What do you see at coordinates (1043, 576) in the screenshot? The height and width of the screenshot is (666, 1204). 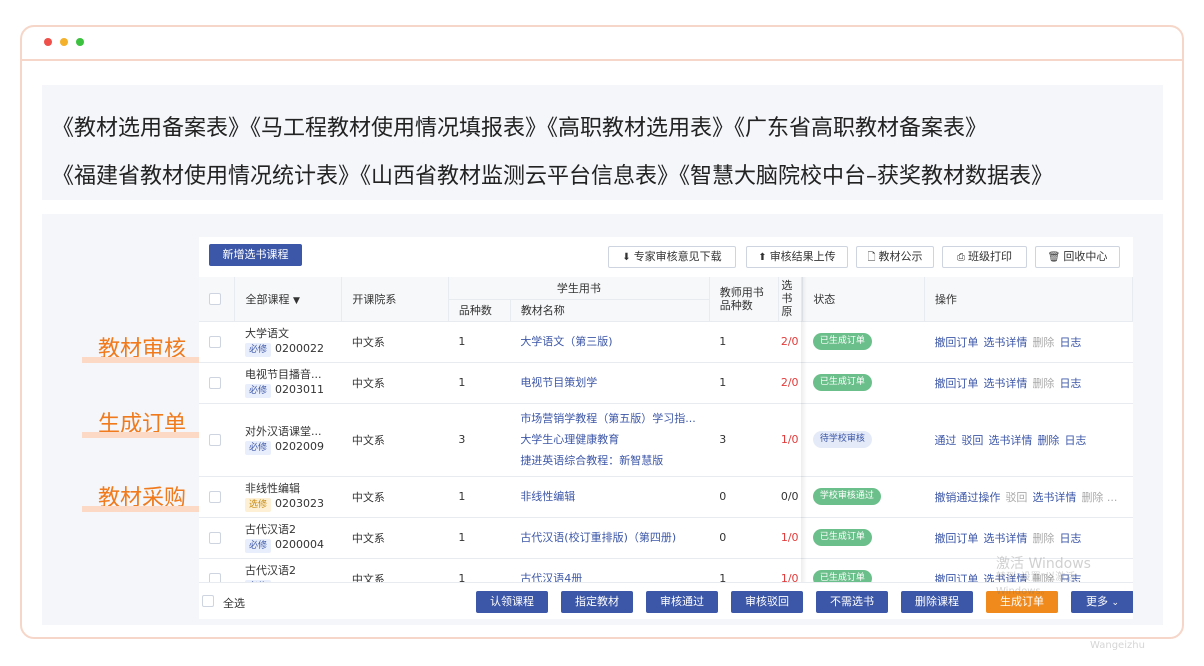 I see `windows-activation-watermark: 激活 Windows 转到"设置"以激活 Windows。` at bounding box center [1043, 576].